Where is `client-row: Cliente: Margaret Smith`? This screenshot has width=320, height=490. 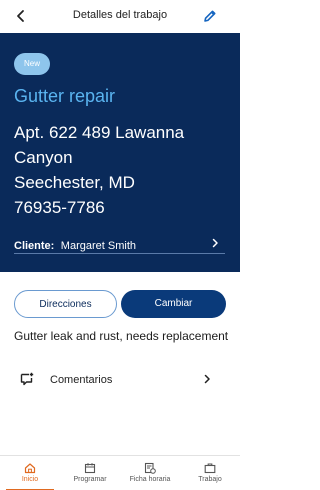 client-row: Cliente: Margaret Smith is located at coordinates (119, 245).